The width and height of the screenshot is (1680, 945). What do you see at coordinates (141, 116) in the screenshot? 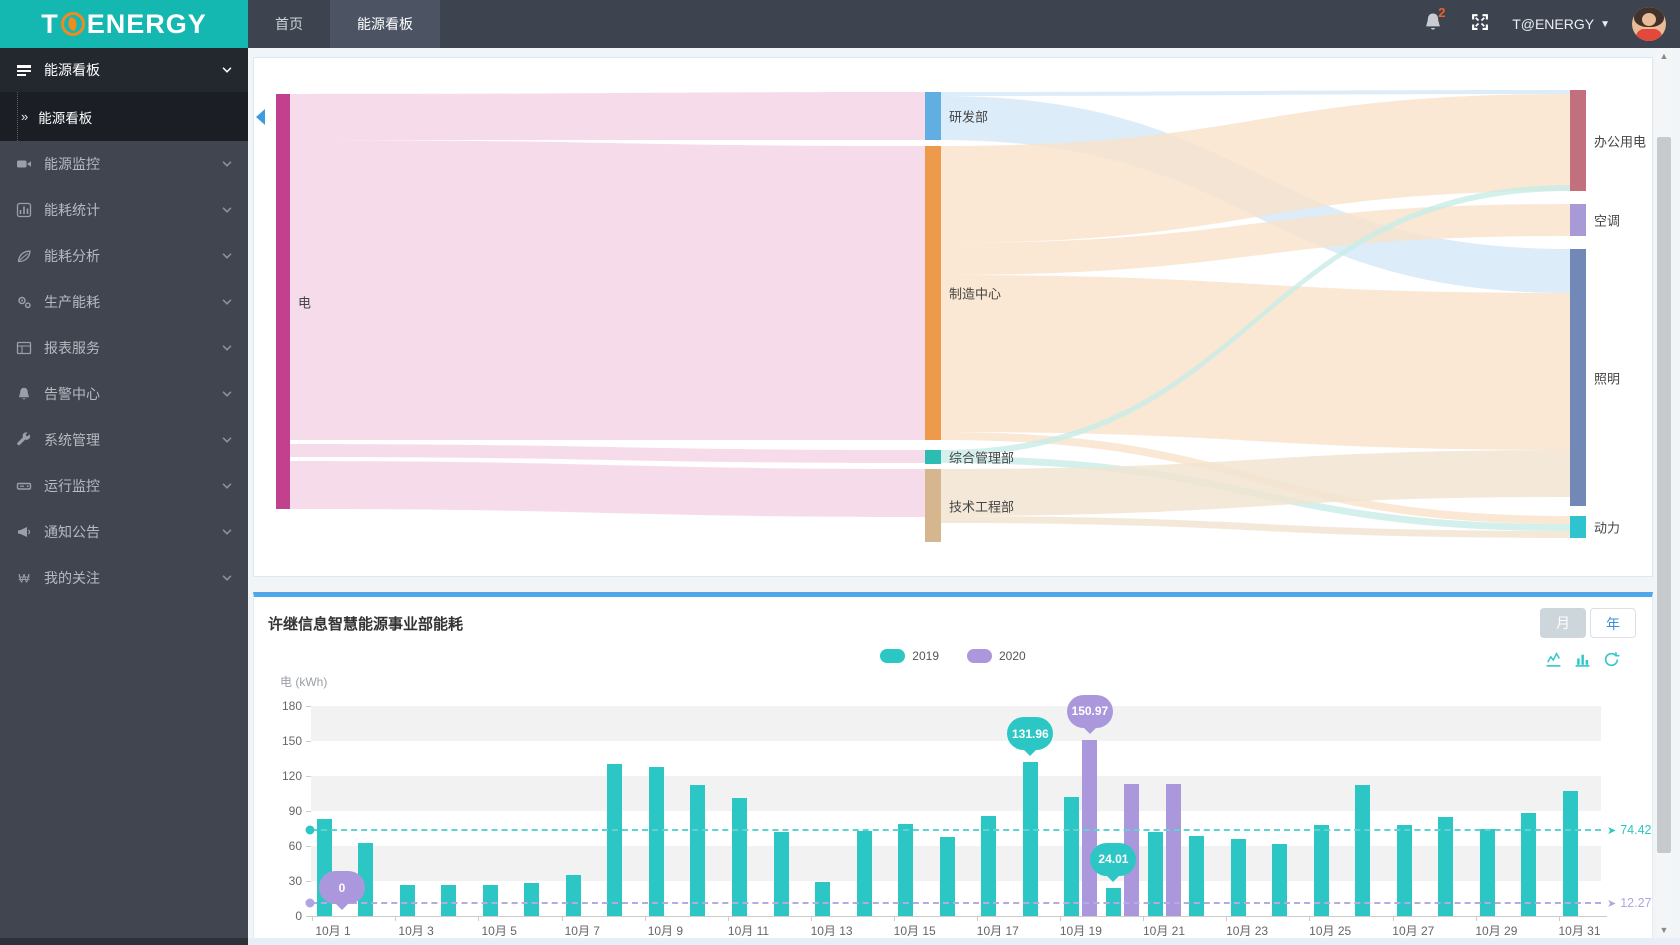
I see `sidebar-subitem-0-0: » 能源看板` at bounding box center [141, 116].